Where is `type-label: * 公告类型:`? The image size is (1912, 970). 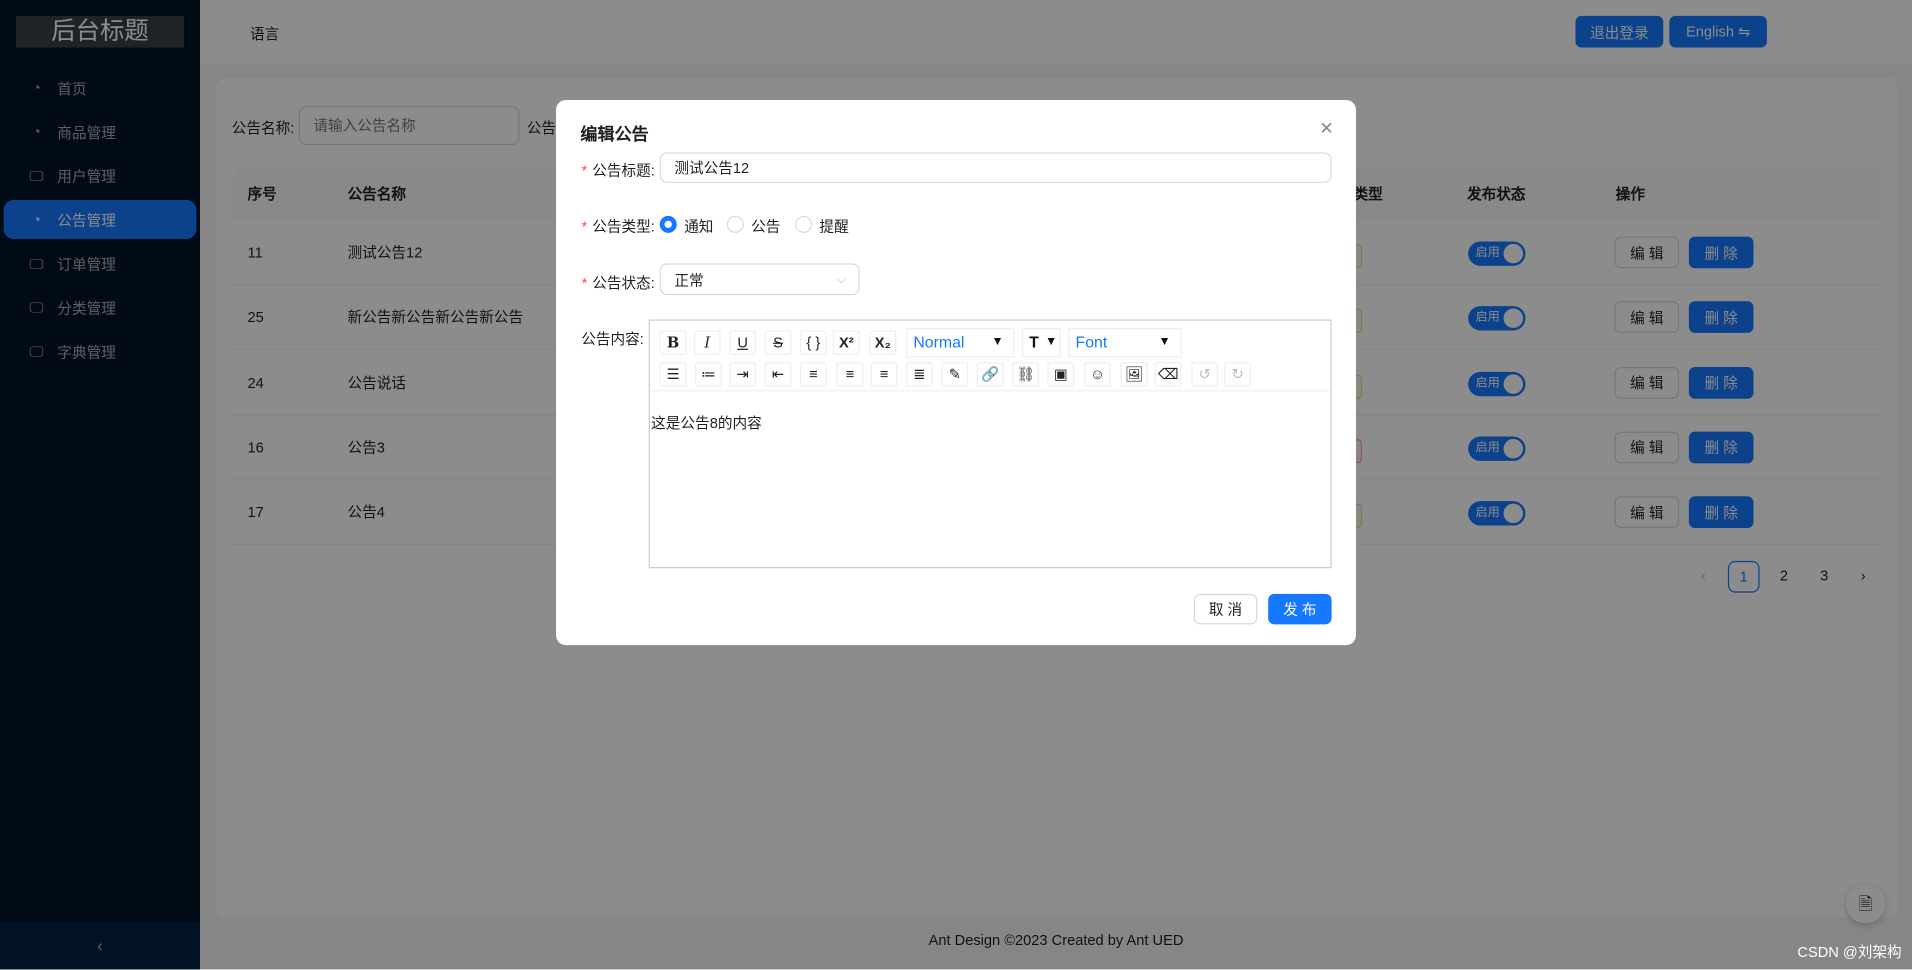 type-label: * 公告类型: is located at coordinates (618, 227).